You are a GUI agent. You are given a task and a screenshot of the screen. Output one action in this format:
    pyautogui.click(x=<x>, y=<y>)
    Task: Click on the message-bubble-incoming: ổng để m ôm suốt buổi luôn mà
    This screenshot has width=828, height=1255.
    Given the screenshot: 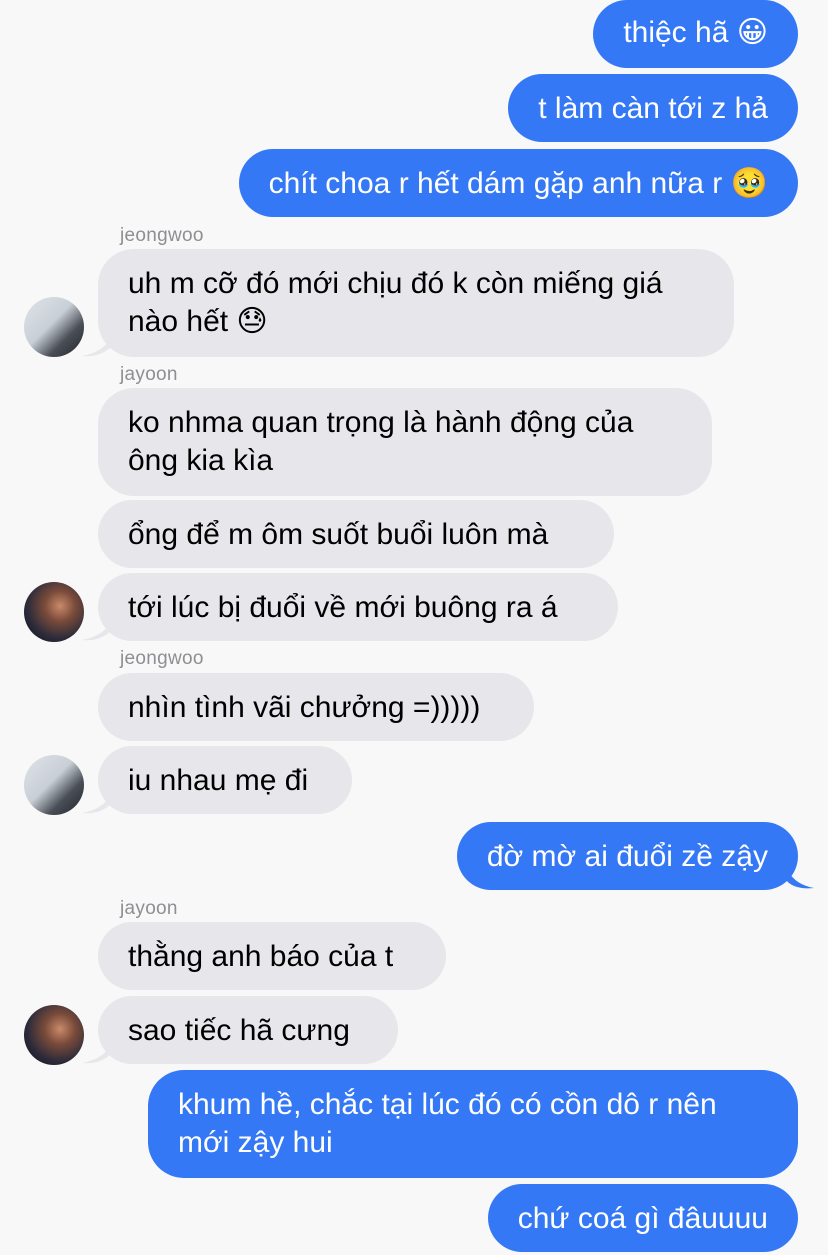 What is the action you would take?
    pyautogui.click(x=356, y=534)
    